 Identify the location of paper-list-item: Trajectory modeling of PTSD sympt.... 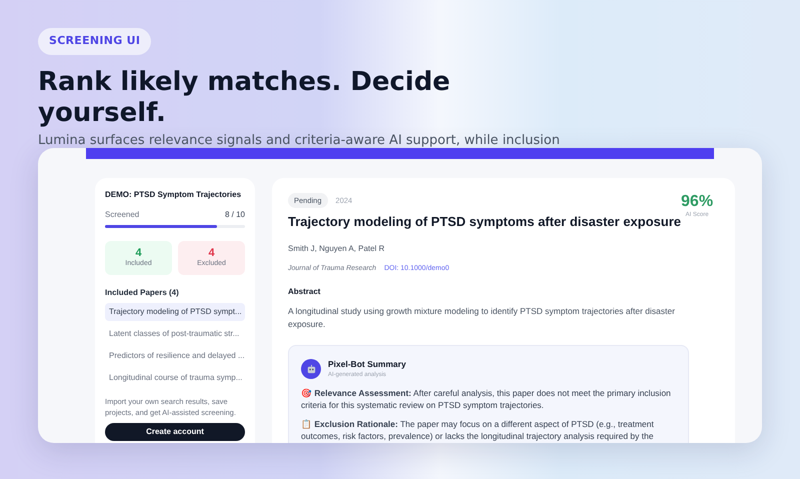
(175, 312).